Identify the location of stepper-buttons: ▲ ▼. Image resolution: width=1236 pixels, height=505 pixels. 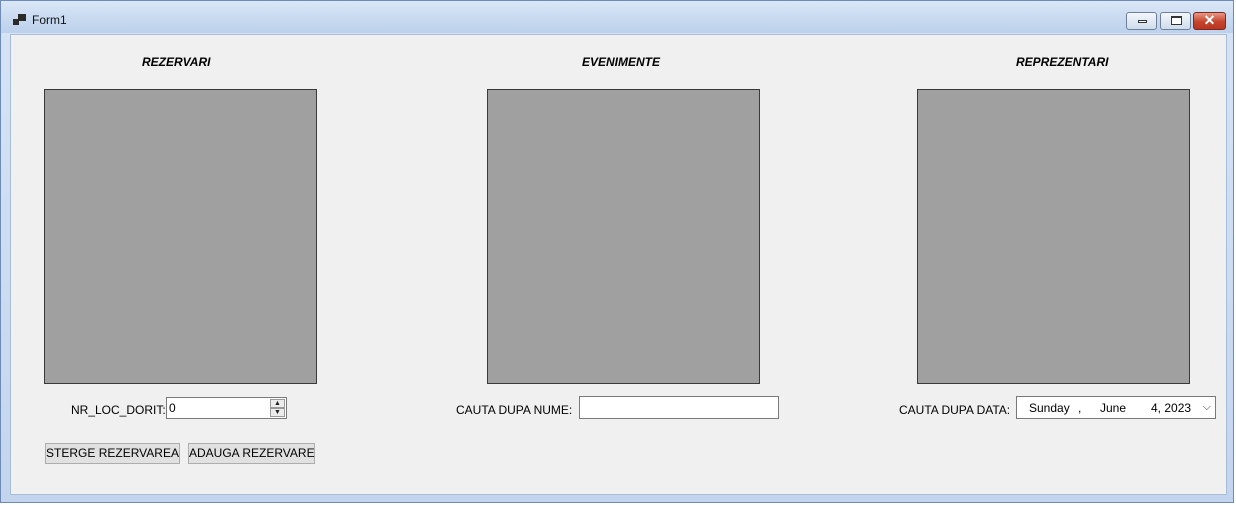
(277, 408).